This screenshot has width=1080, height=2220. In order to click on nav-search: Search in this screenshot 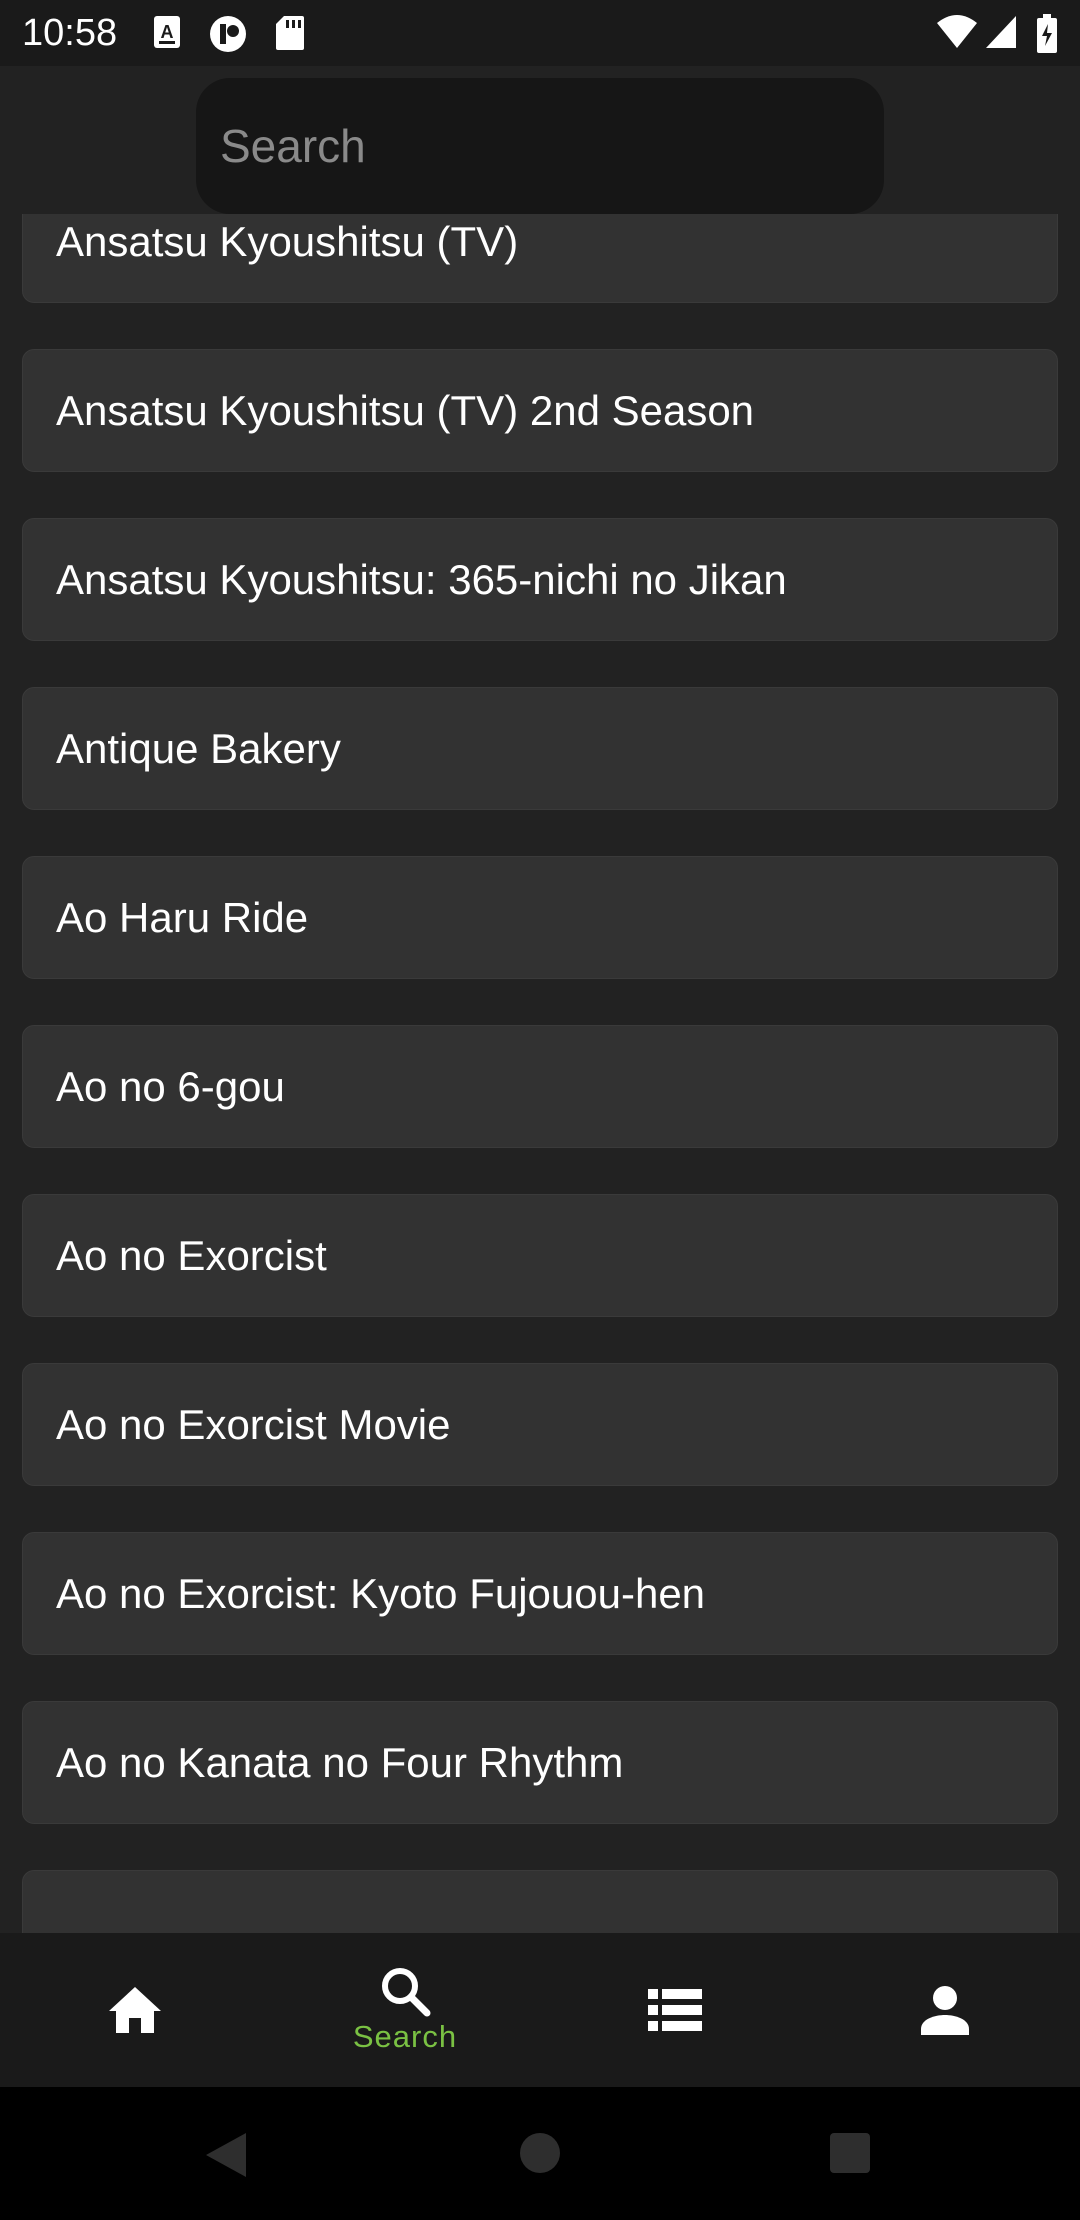, I will do `click(405, 2010)`.